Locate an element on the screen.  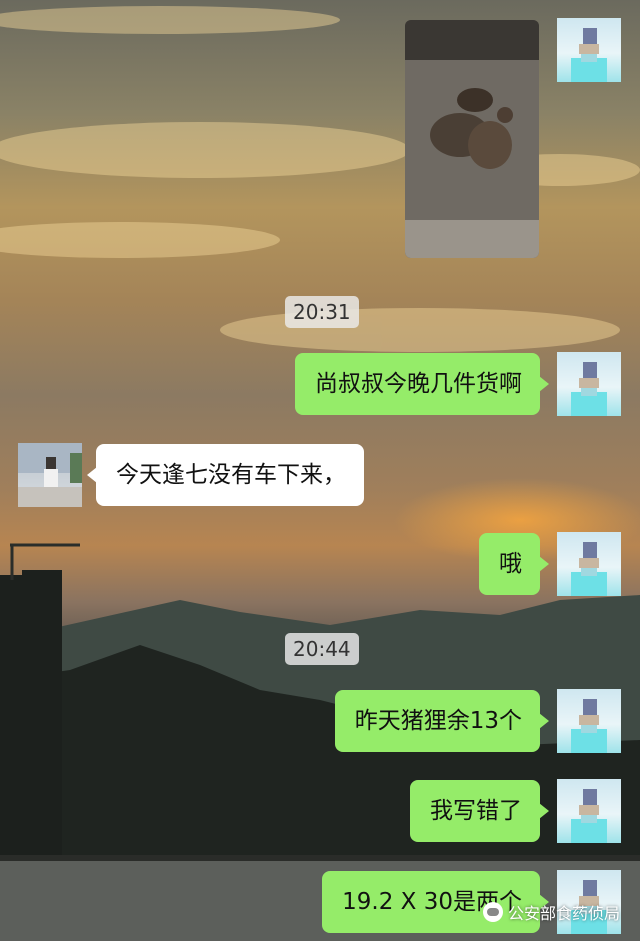
wechat-public-icon is located at coordinates (492, 912).